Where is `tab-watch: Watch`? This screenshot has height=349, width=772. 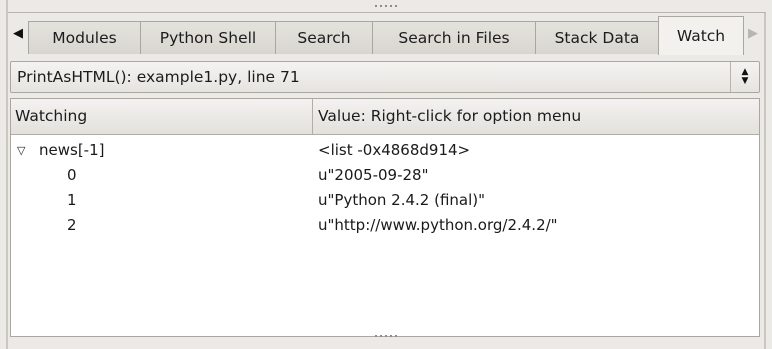
tab-watch: Watch is located at coordinates (701, 35).